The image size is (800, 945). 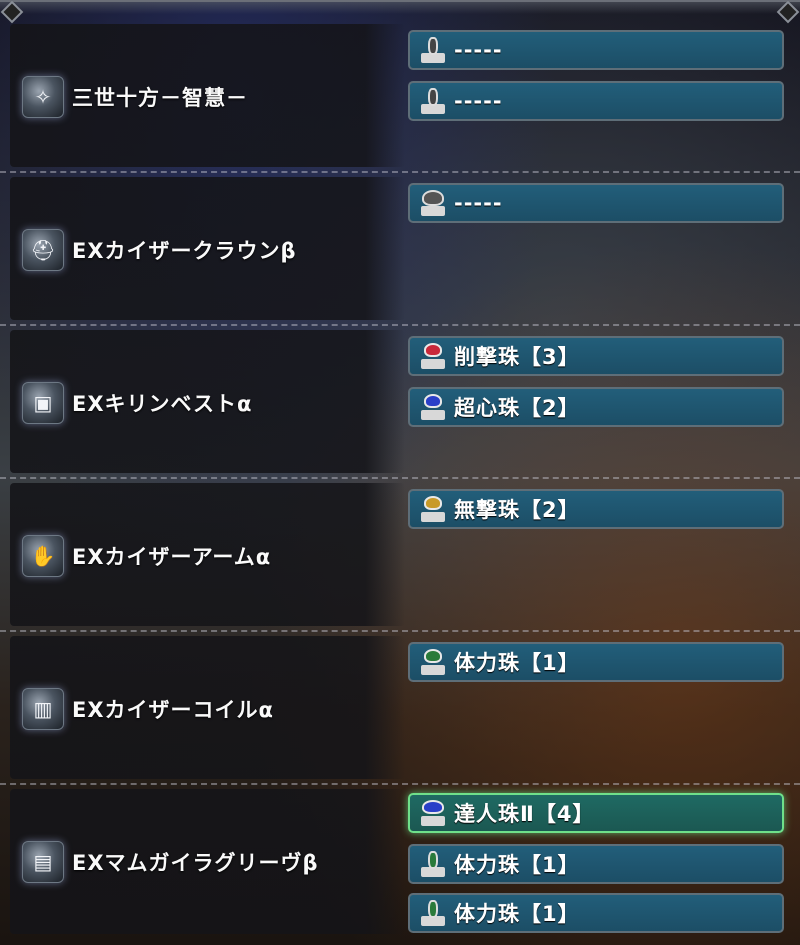 I want to click on slot-label: 無撃珠【2】, so click(x=517, y=510).